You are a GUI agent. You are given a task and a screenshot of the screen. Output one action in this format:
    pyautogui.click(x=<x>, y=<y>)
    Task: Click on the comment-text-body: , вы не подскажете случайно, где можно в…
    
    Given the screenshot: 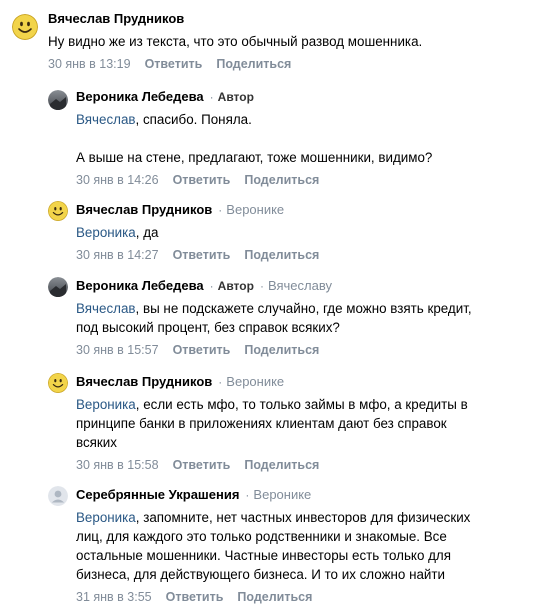 What is the action you would take?
    pyautogui.click(x=274, y=318)
    